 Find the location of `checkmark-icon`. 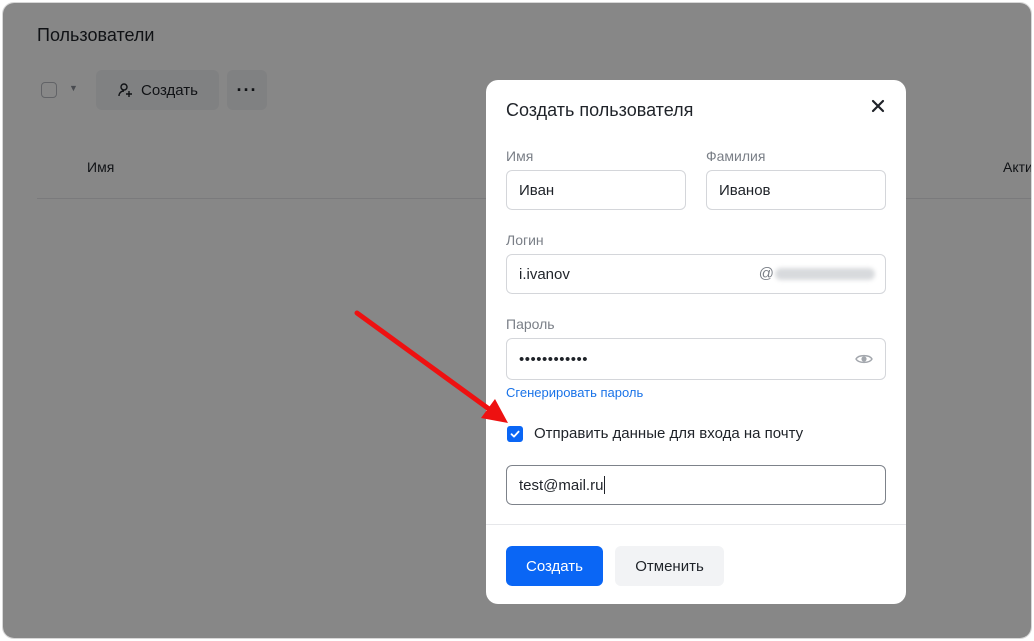

checkmark-icon is located at coordinates (515, 434).